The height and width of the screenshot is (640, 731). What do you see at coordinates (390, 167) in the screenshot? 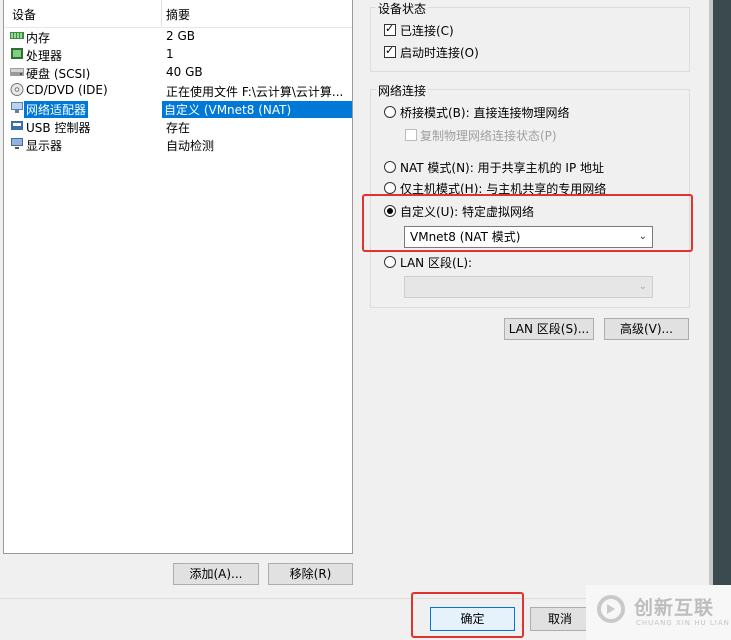
I see `nat-radio` at bounding box center [390, 167].